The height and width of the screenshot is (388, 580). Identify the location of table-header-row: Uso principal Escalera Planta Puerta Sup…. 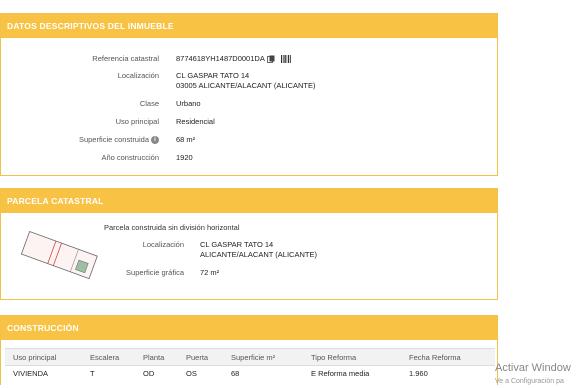
(250, 357).